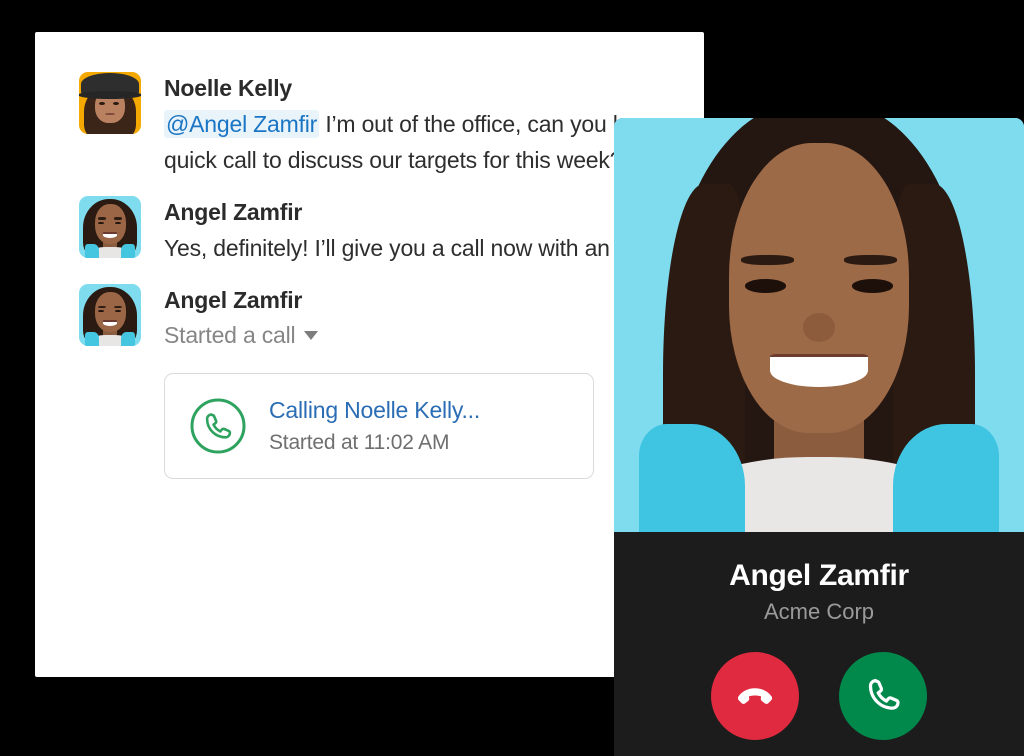  I want to click on avatar-noelle-kelly, so click(110, 103).